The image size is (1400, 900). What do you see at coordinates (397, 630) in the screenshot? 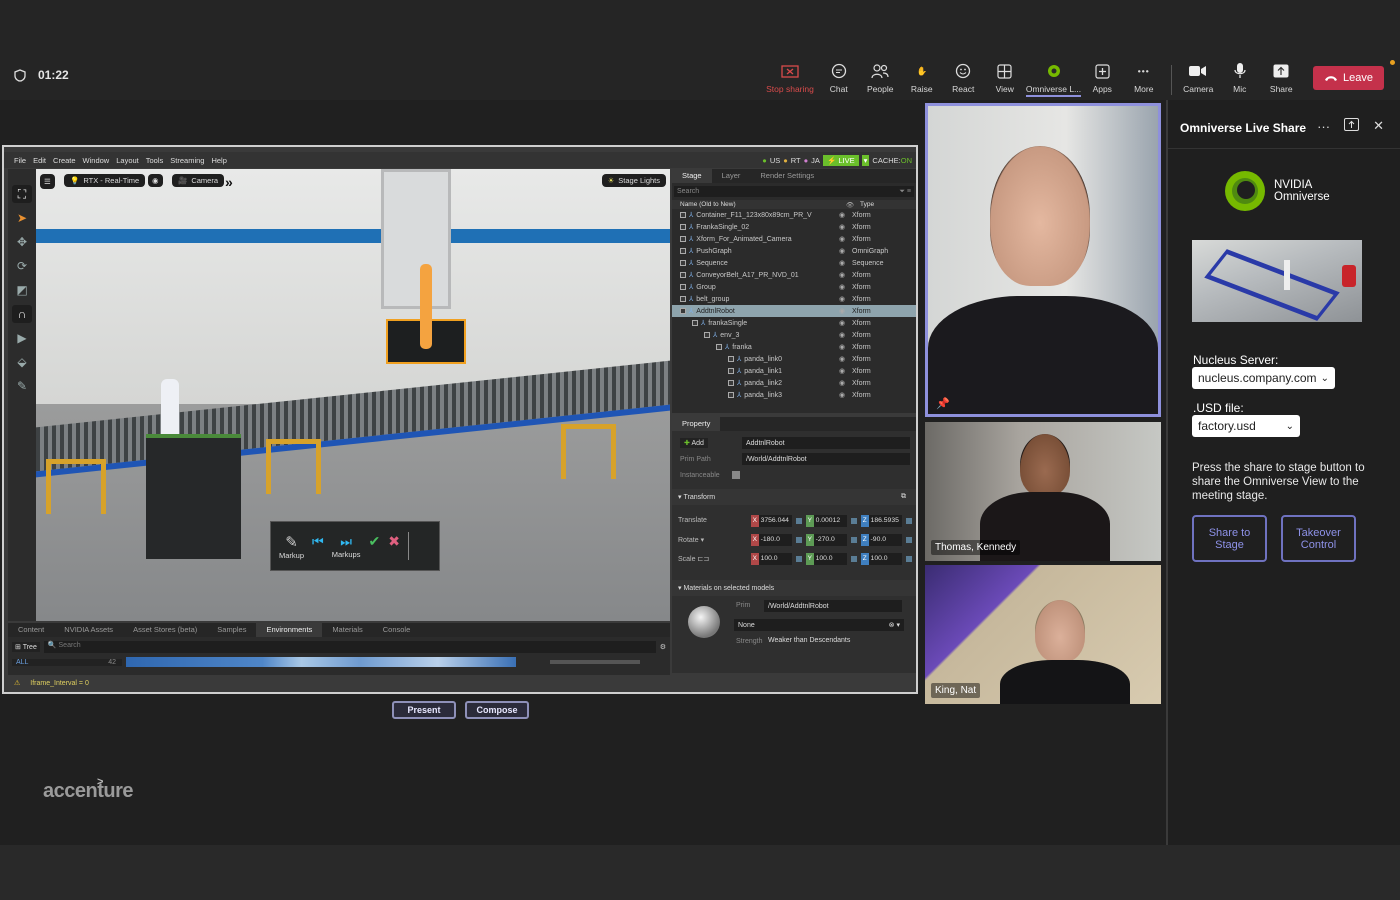
I see `content-tab: Console` at bounding box center [397, 630].